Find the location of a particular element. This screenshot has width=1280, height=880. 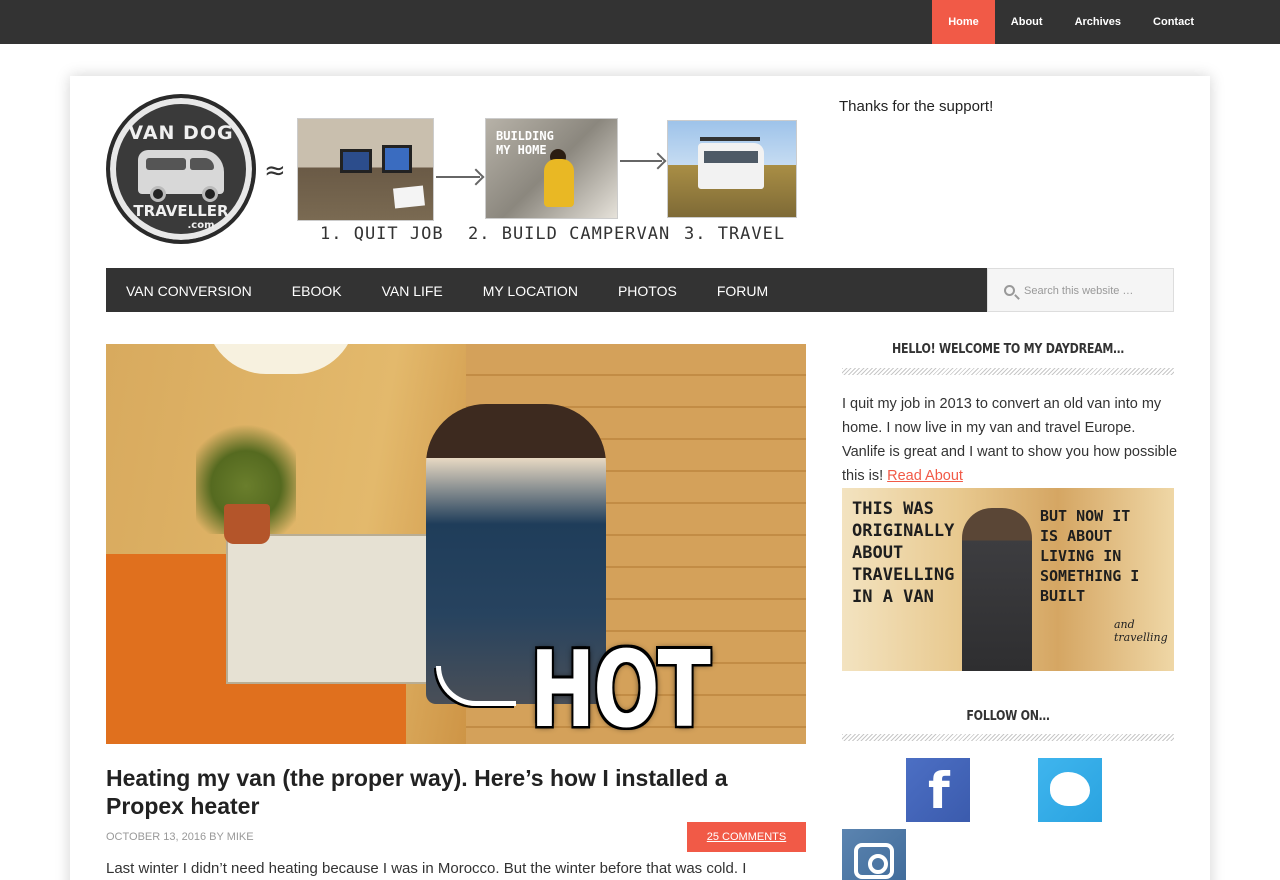

top-nav: Home About Archives Contact is located at coordinates (1071, 22).